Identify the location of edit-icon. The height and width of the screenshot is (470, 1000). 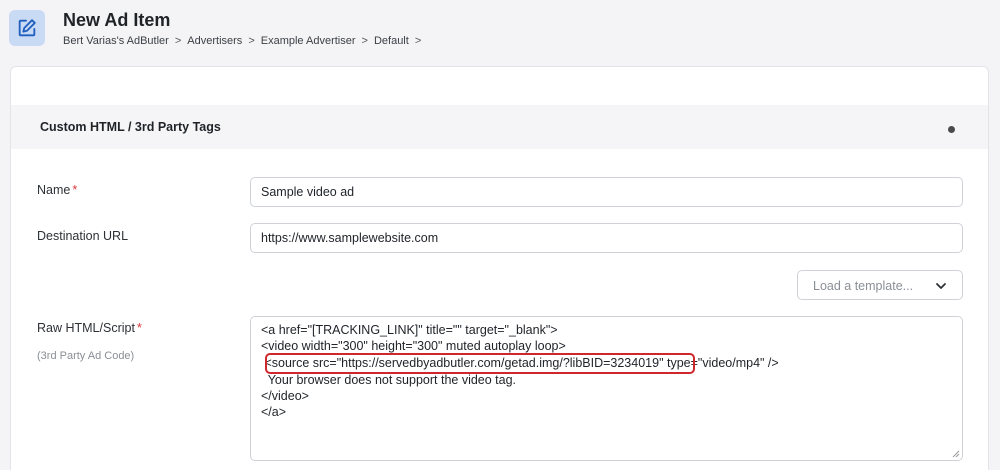
(27, 28).